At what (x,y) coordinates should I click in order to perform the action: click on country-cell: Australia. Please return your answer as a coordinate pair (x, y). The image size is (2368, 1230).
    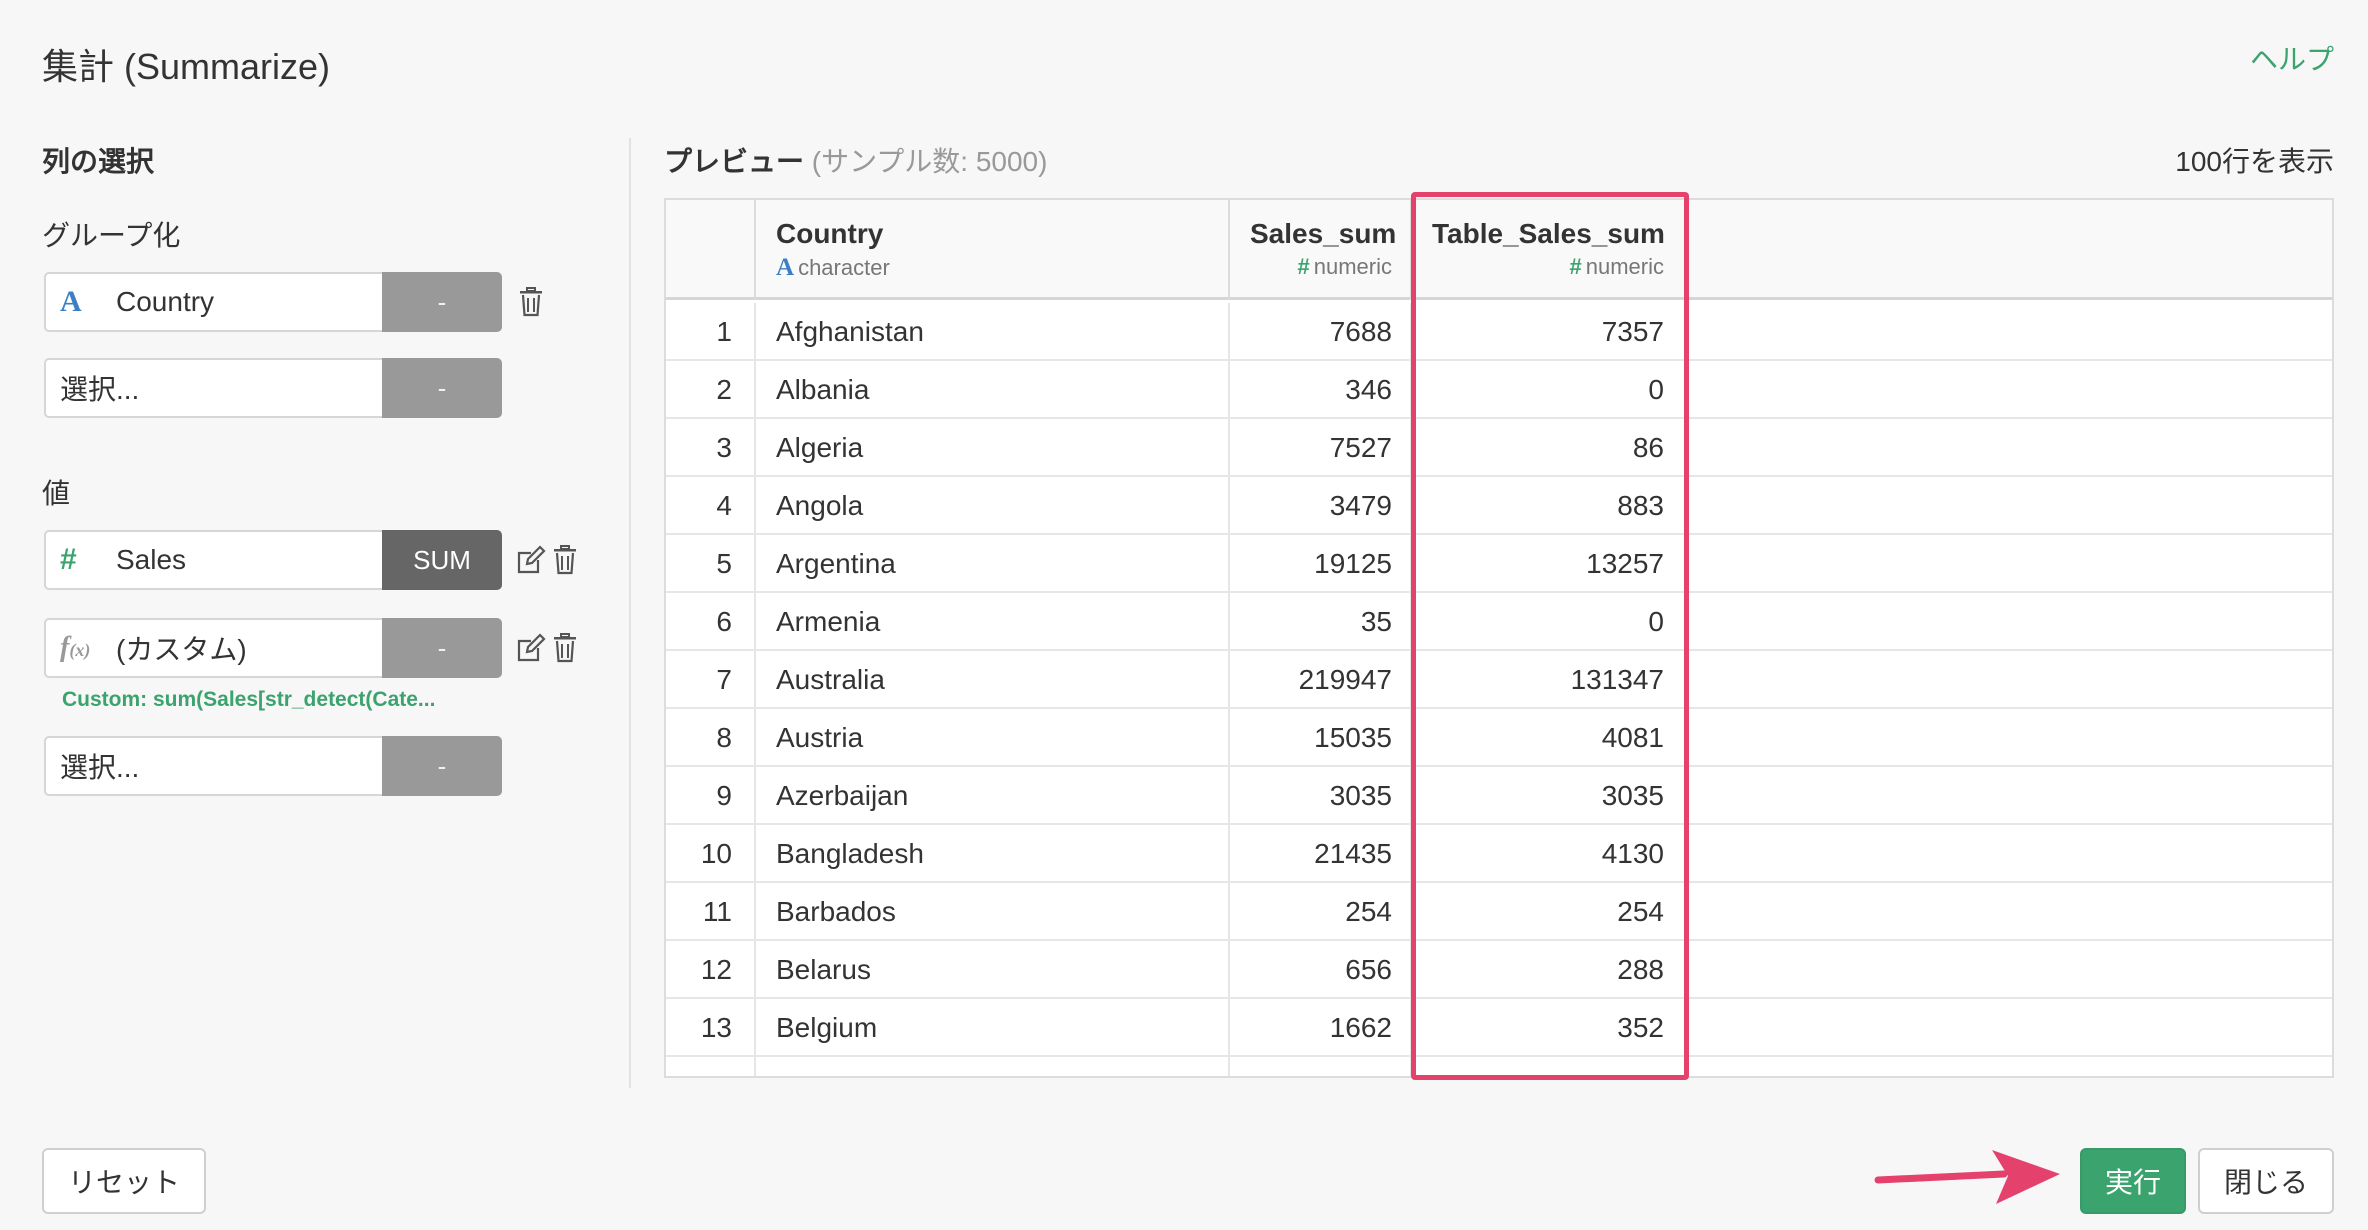
    Looking at the image, I should click on (993, 680).